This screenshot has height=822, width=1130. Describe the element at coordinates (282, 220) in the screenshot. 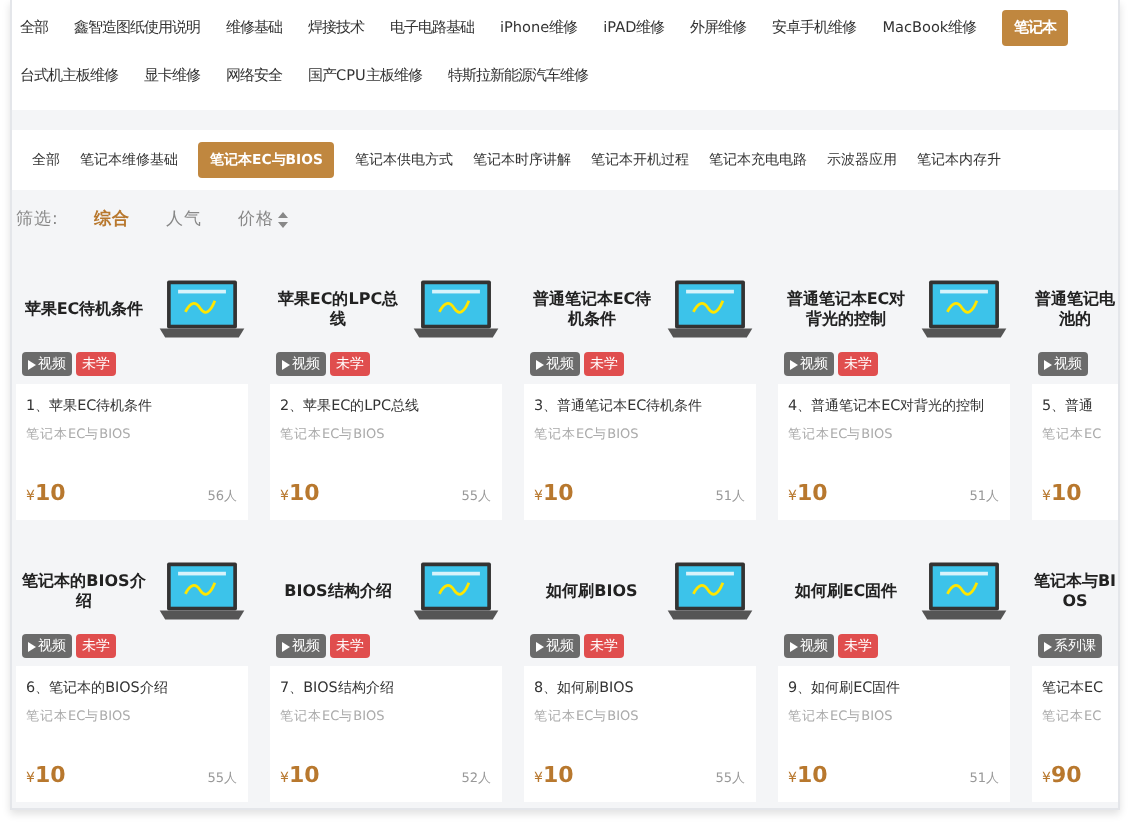

I see `sort-icon` at that location.